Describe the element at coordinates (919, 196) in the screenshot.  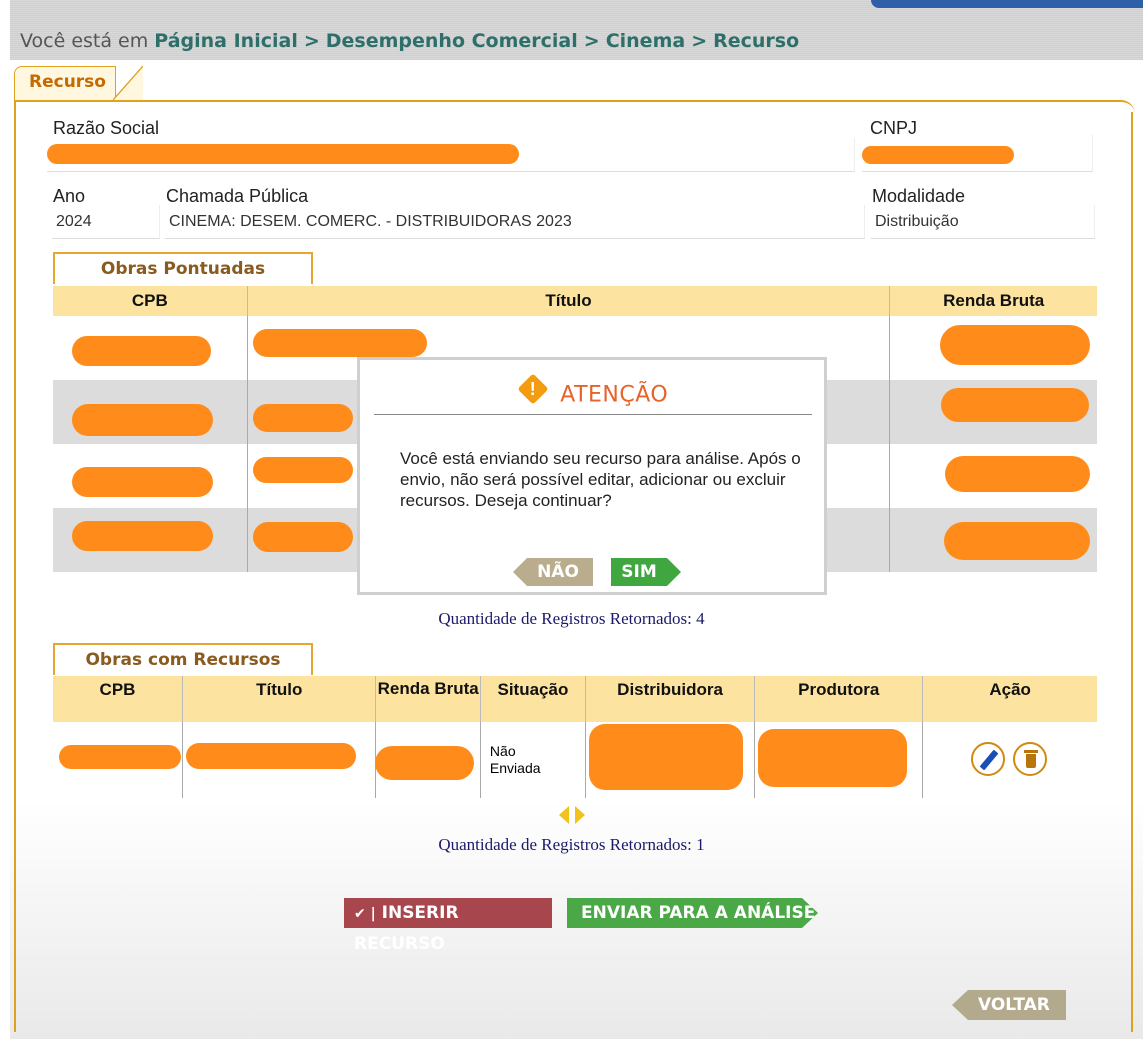
I see `modalidade-label: Modalidade` at that location.